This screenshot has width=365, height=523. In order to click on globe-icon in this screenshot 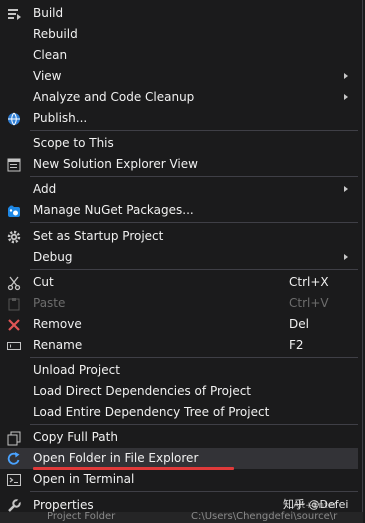, I will do `click(14, 119)`.